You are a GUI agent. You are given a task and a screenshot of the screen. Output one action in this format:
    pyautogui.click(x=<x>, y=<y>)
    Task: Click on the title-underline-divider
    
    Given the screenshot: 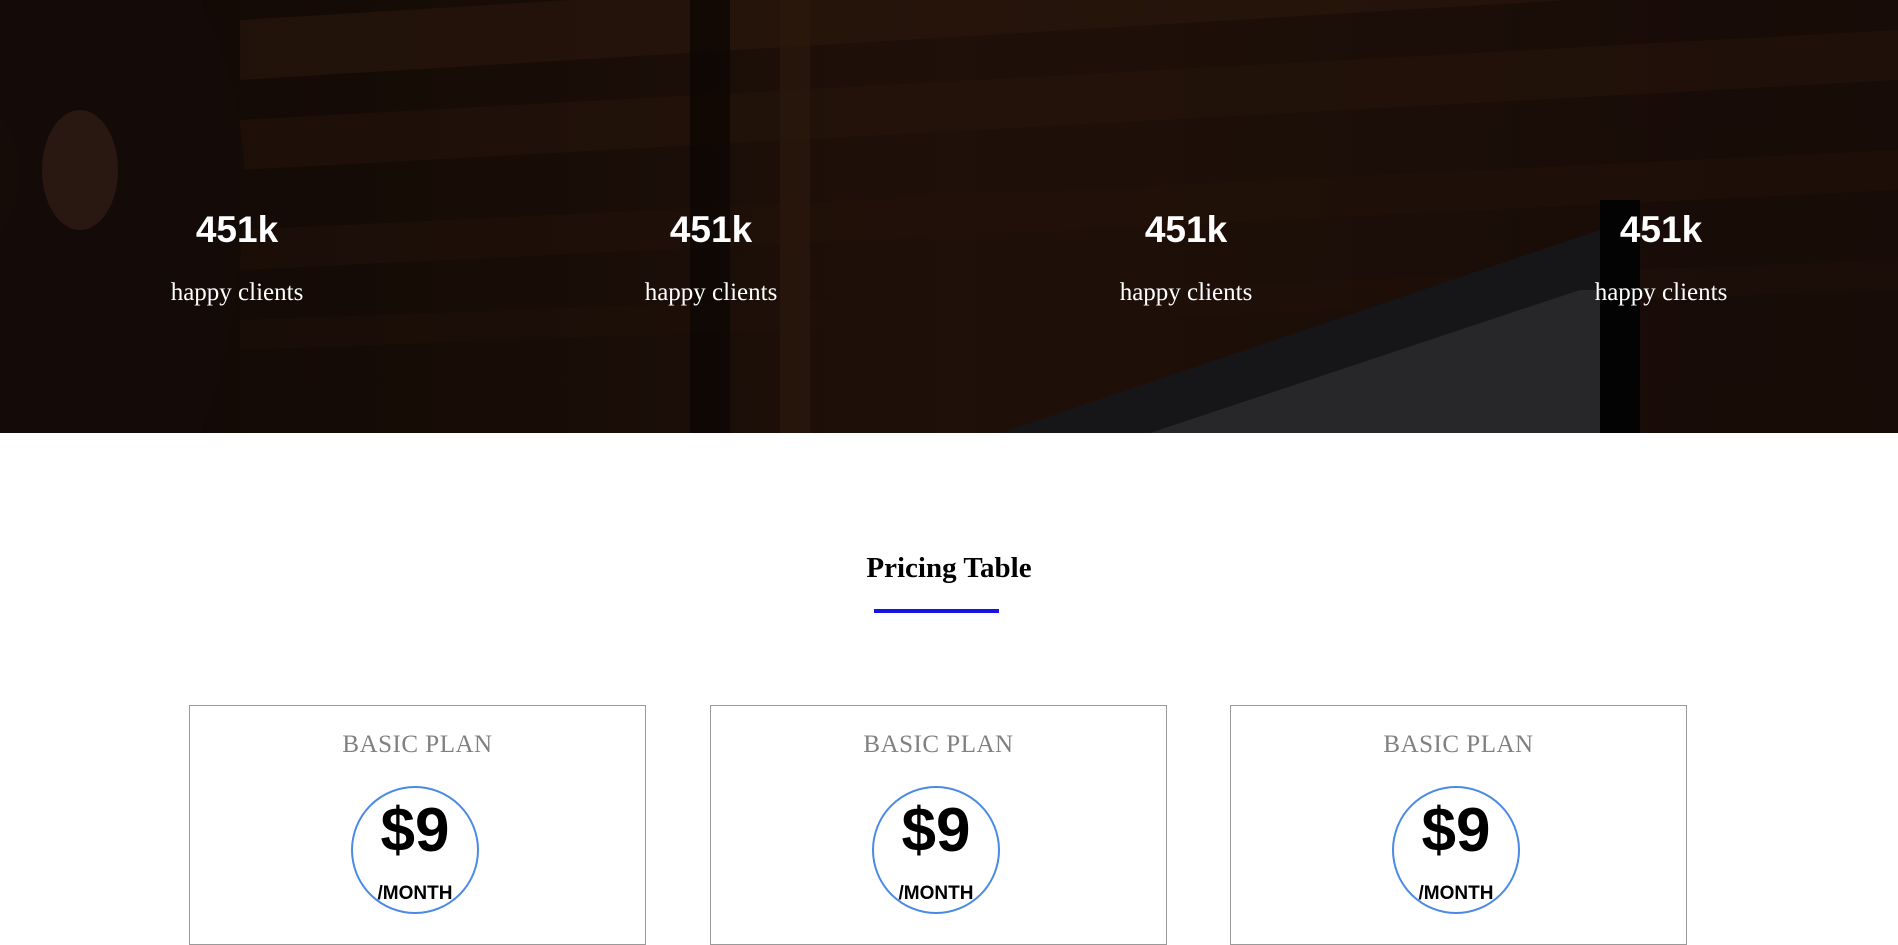 What is the action you would take?
    pyautogui.click(x=936, y=611)
    